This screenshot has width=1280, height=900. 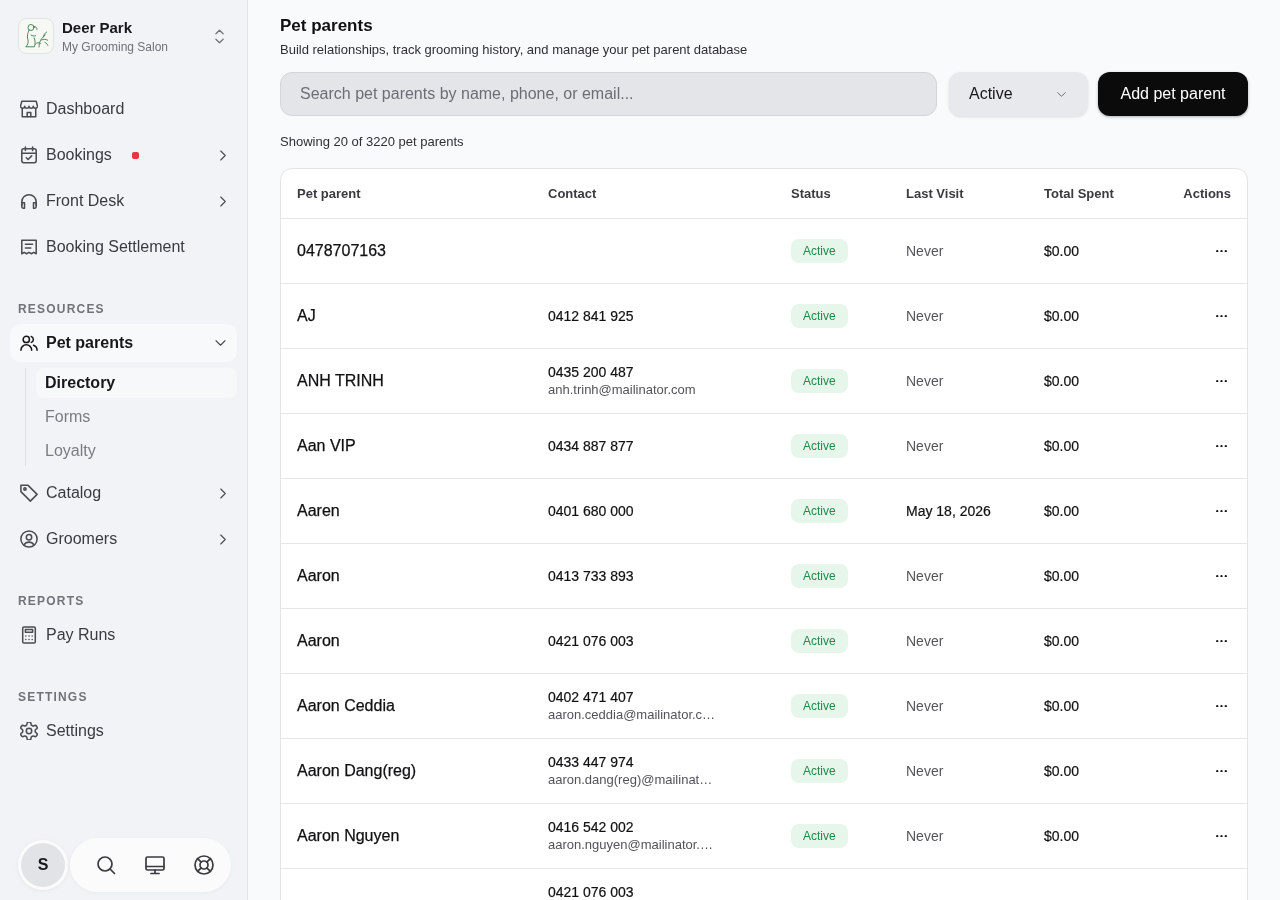 I want to click on column-header: Contact, so click(x=572, y=193).